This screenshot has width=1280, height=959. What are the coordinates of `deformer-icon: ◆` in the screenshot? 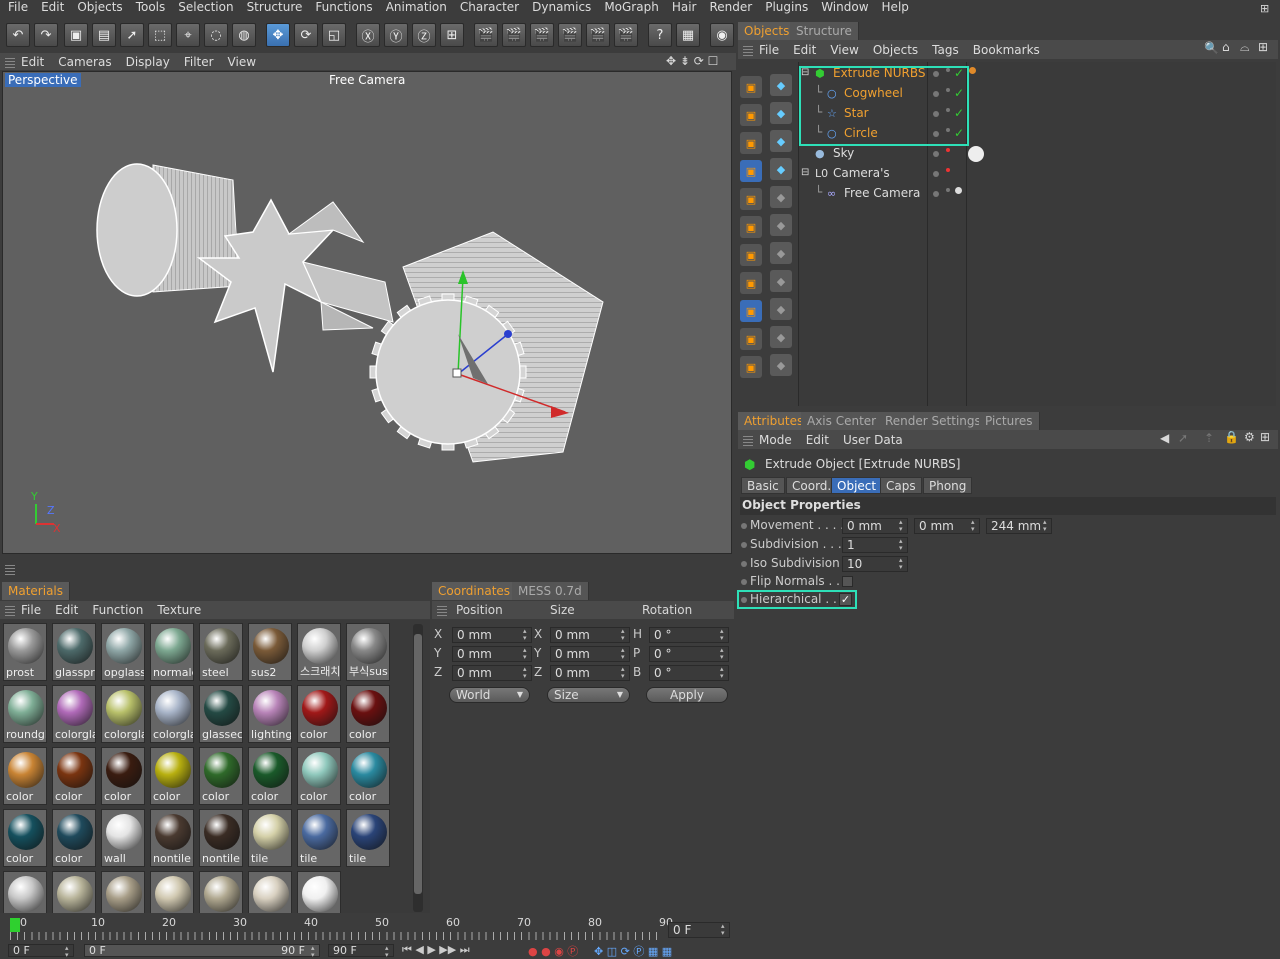 It's located at (781, 197).